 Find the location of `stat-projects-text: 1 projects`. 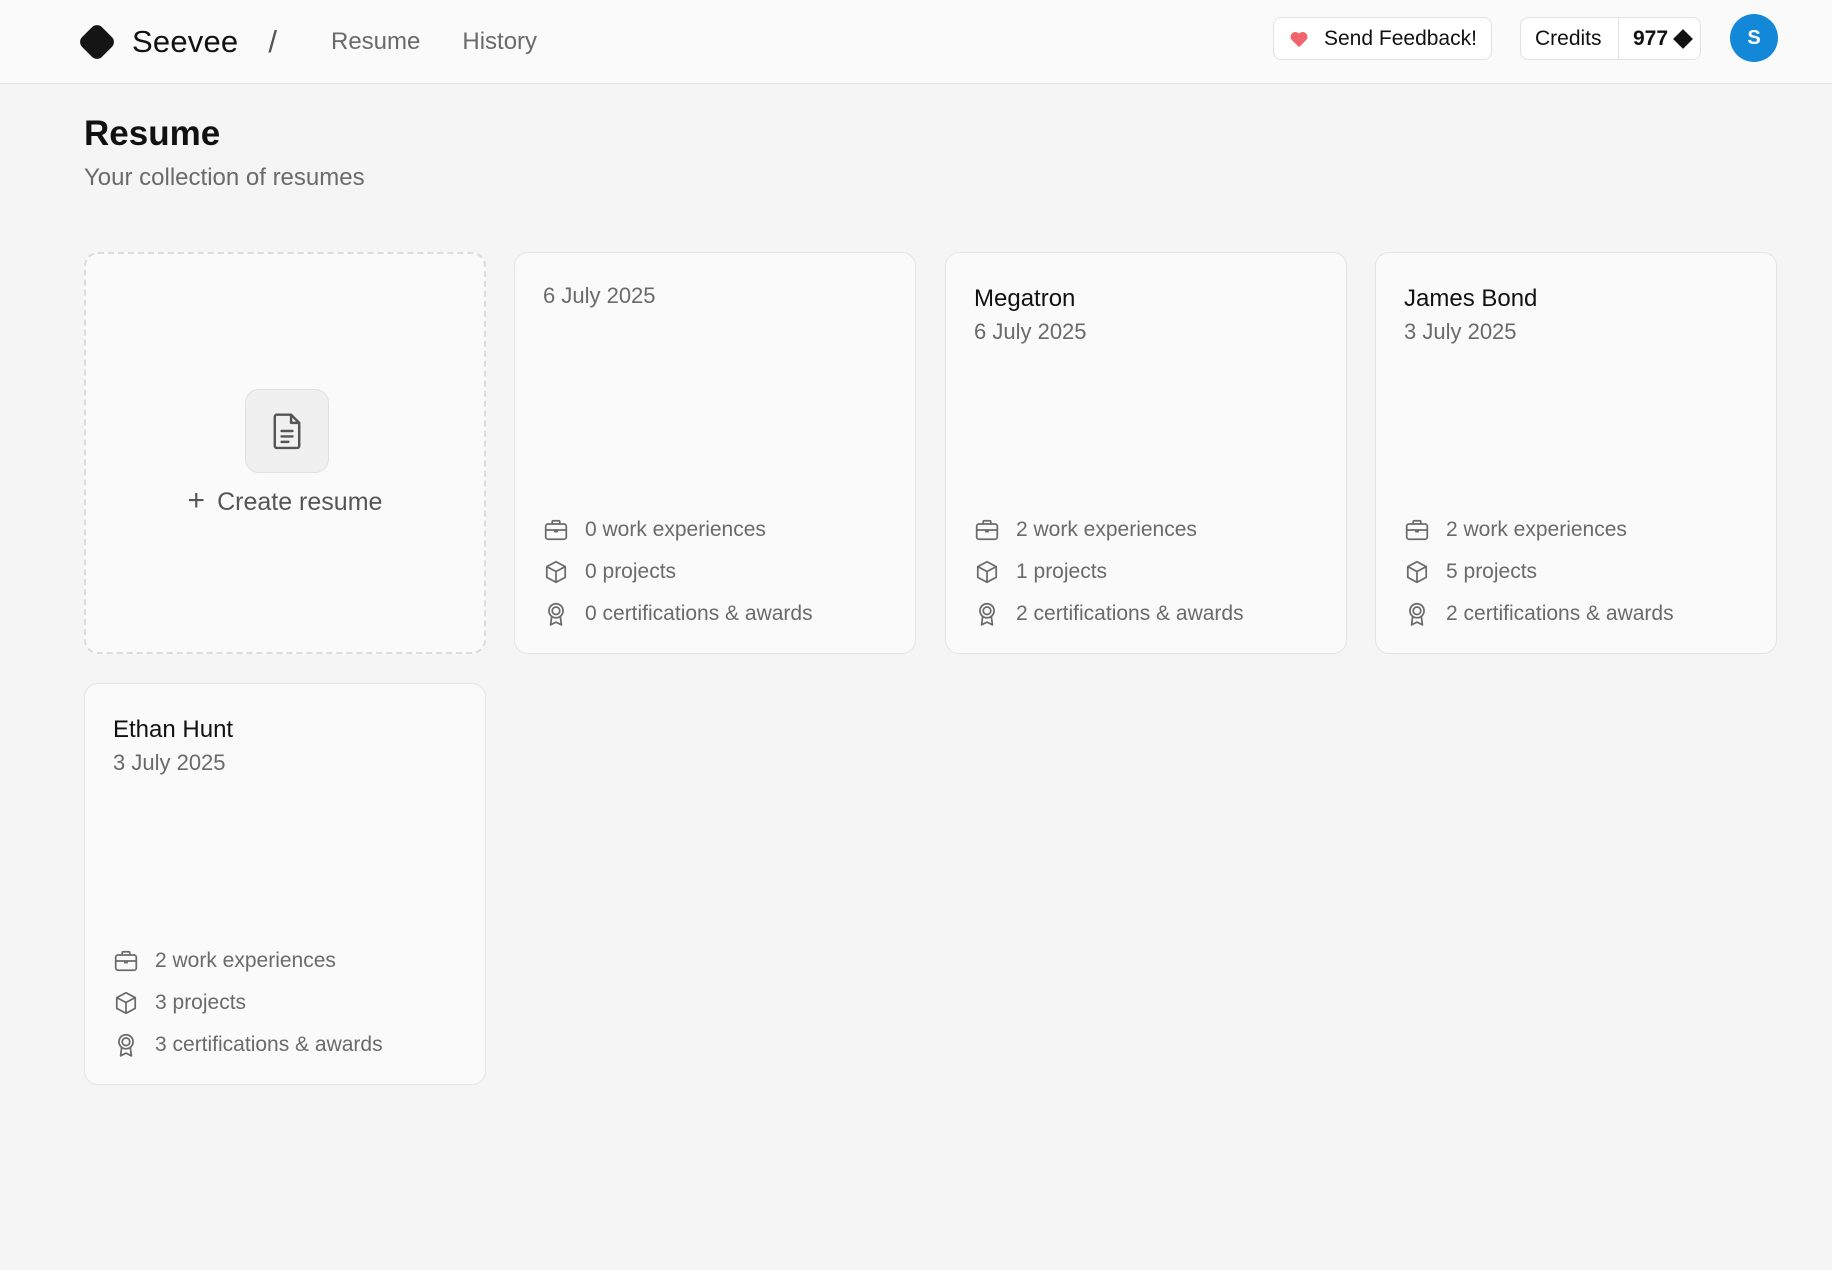

stat-projects-text: 1 projects is located at coordinates (1062, 571).